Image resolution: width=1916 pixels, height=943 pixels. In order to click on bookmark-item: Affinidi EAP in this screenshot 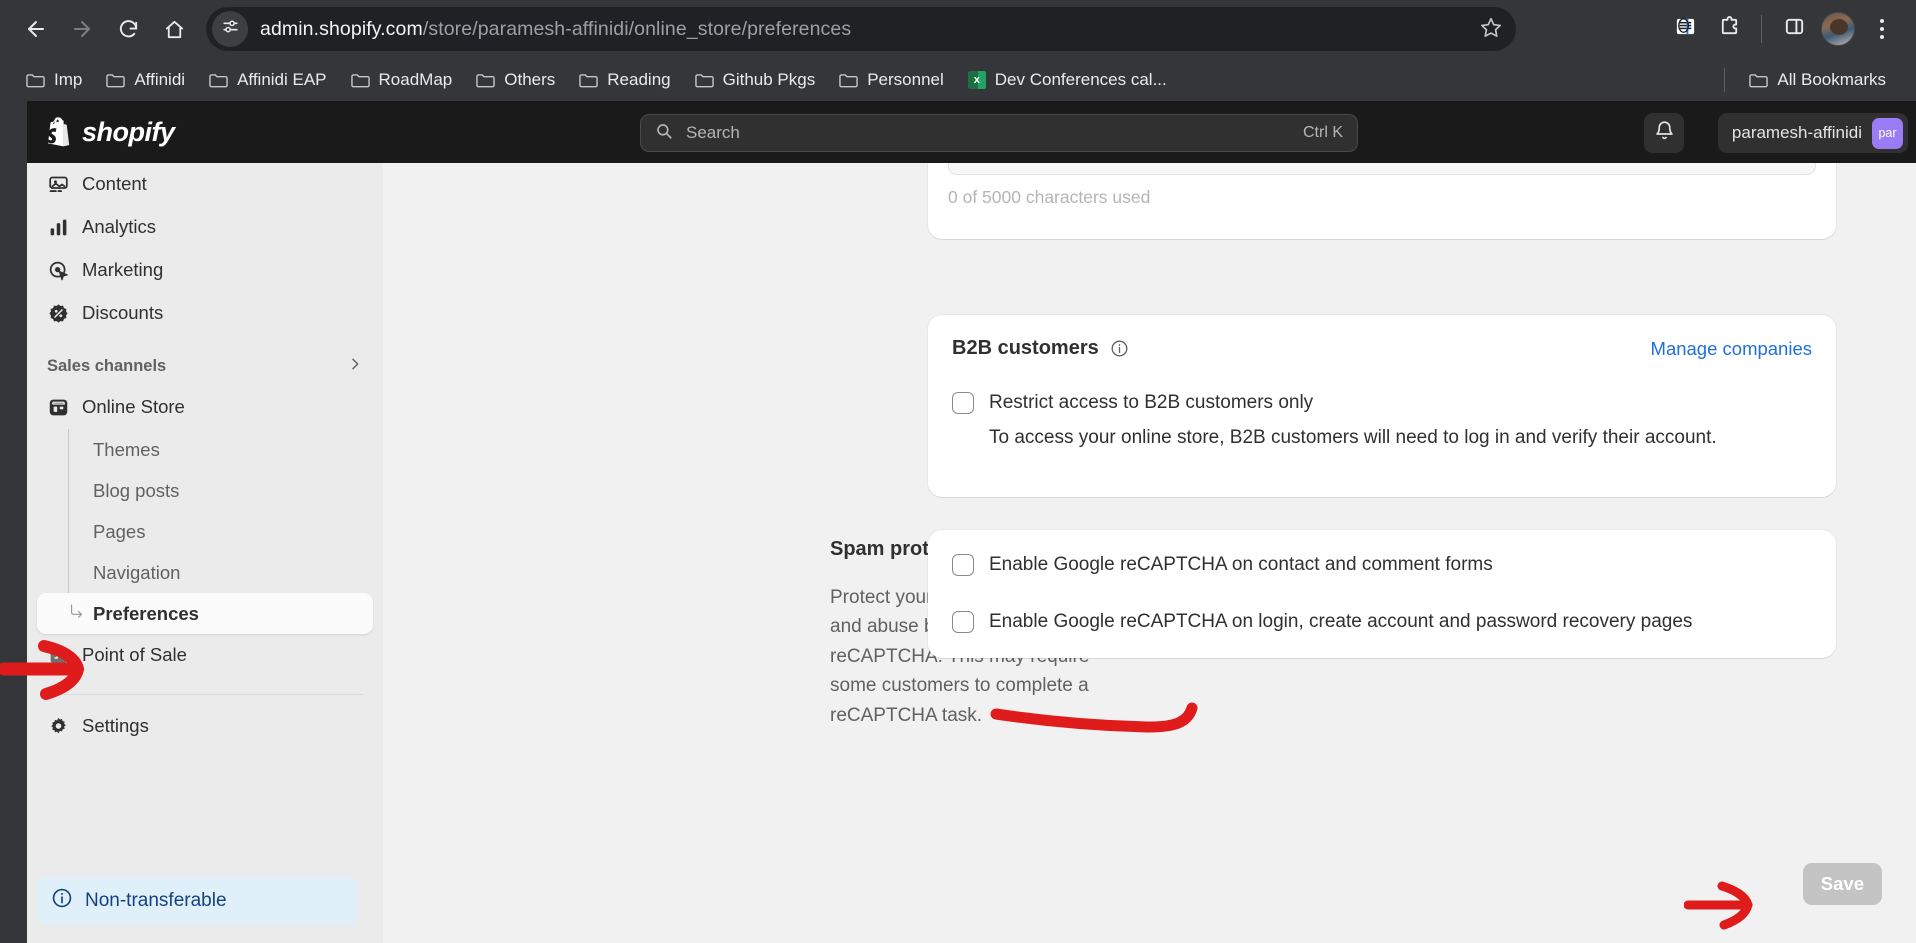, I will do `click(267, 80)`.